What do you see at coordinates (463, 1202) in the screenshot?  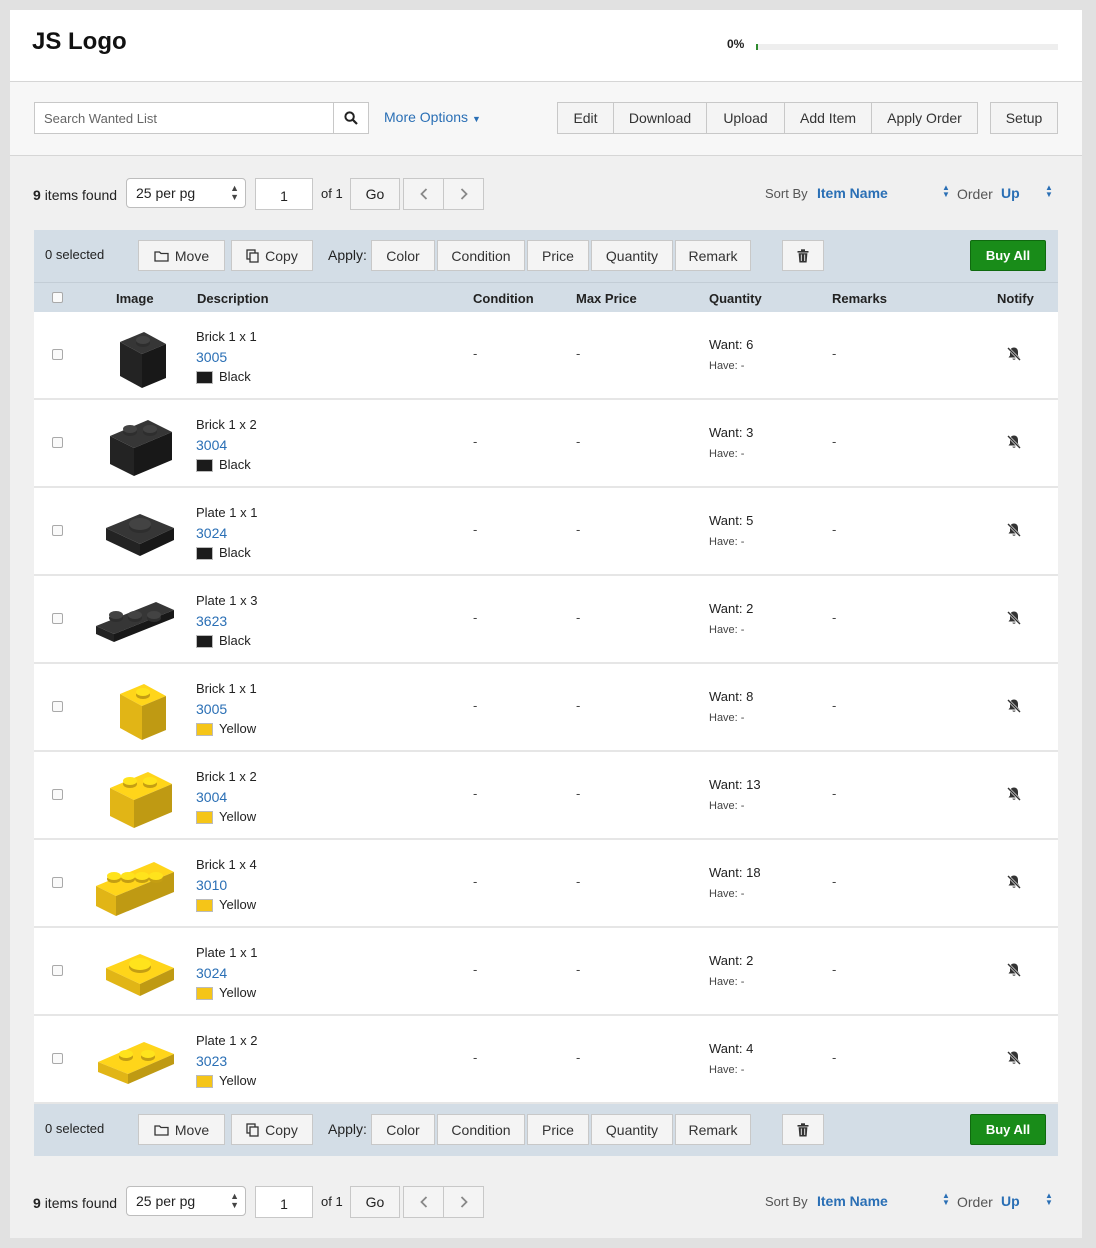 I see `next-page-button` at bounding box center [463, 1202].